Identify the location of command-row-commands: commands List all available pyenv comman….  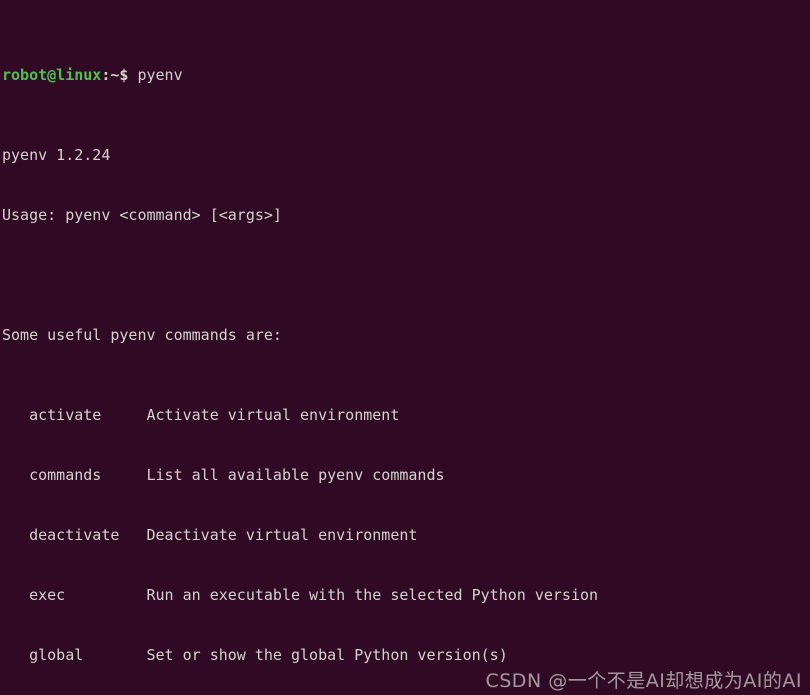
(223, 475).